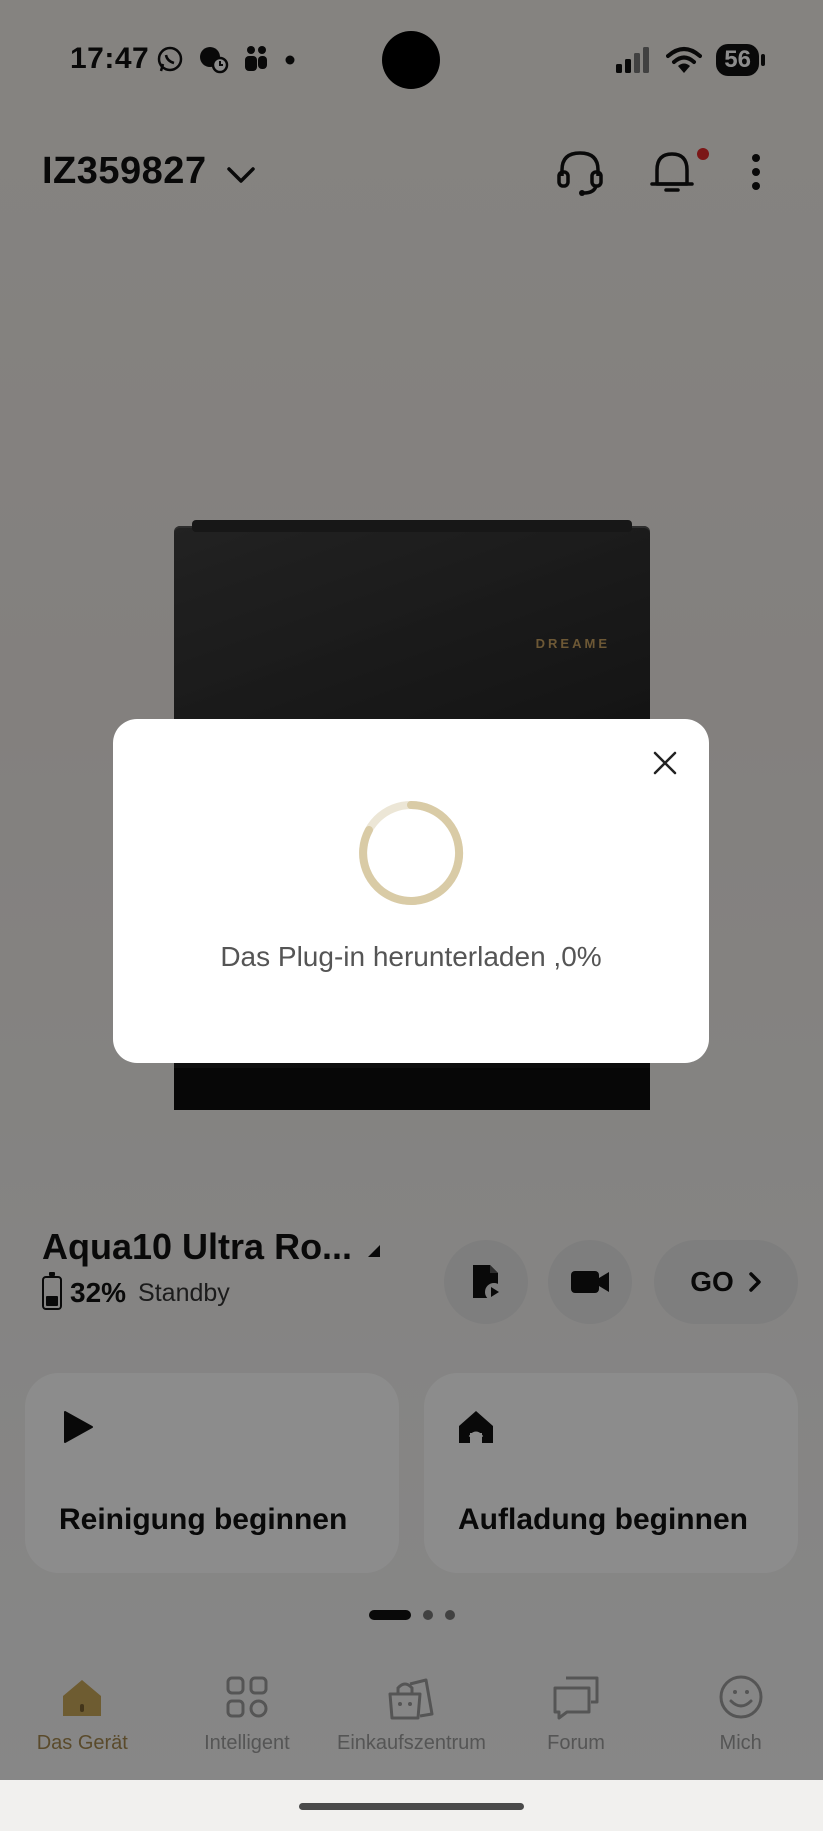 The image size is (823, 1831). Describe the element at coordinates (411, 852) in the screenshot. I see `loading-spinner-icon` at that location.